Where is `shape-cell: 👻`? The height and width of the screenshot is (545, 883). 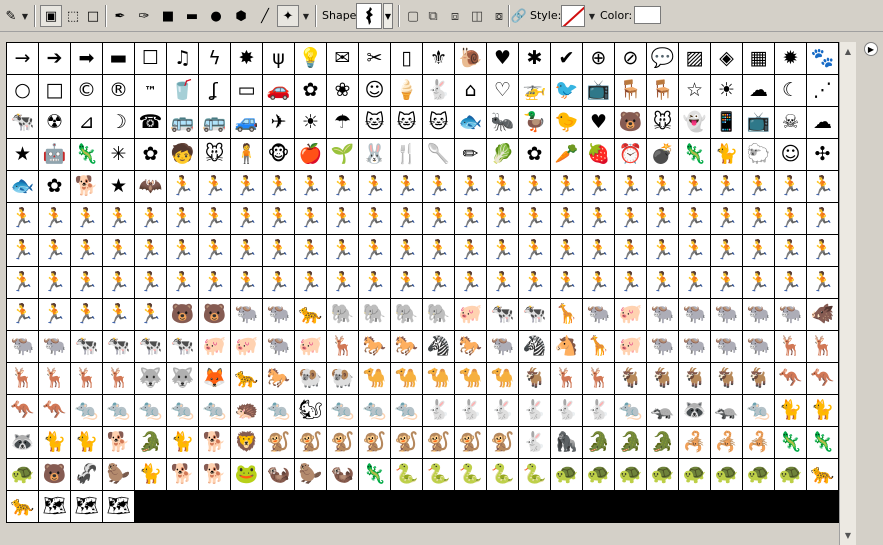
shape-cell: 👻 is located at coordinates (695, 123).